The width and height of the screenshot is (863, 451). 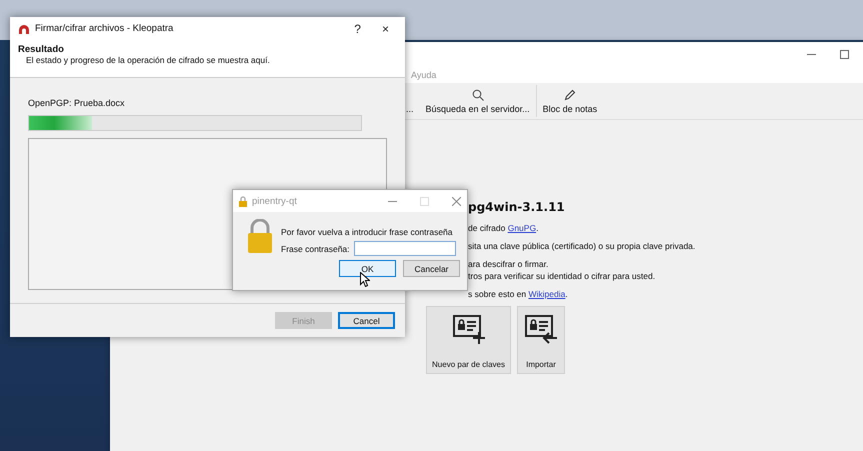 I want to click on welcome-text: s sobre esto en Wikipedia., so click(x=518, y=294).